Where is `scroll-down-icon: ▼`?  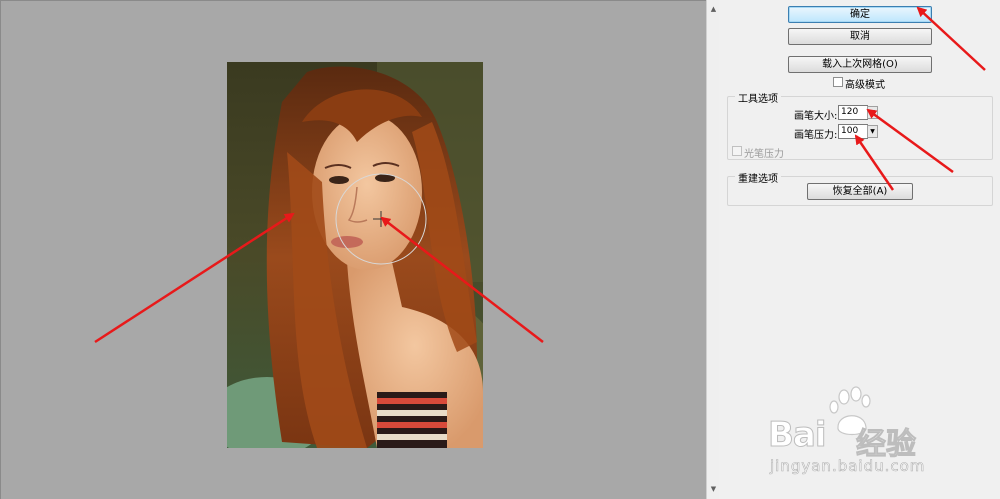 scroll-down-icon: ▼ is located at coordinates (713, 489).